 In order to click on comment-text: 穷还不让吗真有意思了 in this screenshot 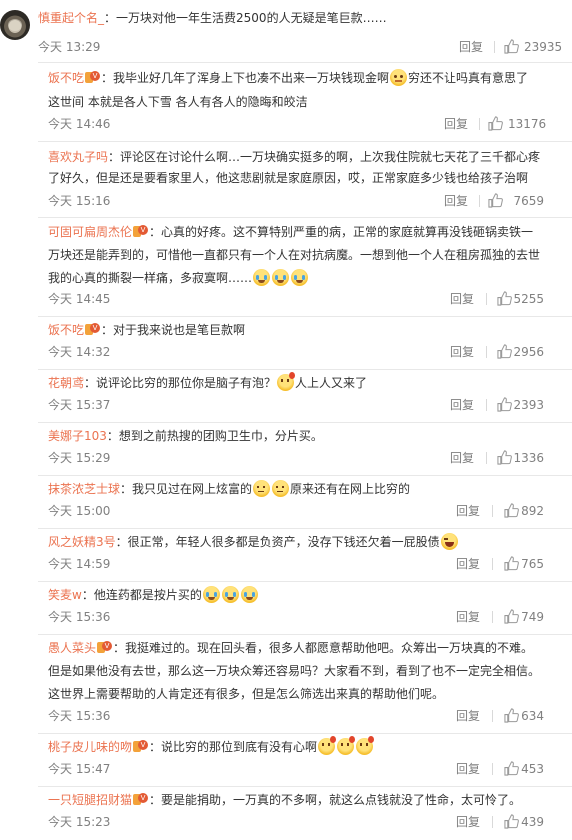, I will do `click(468, 78)`.